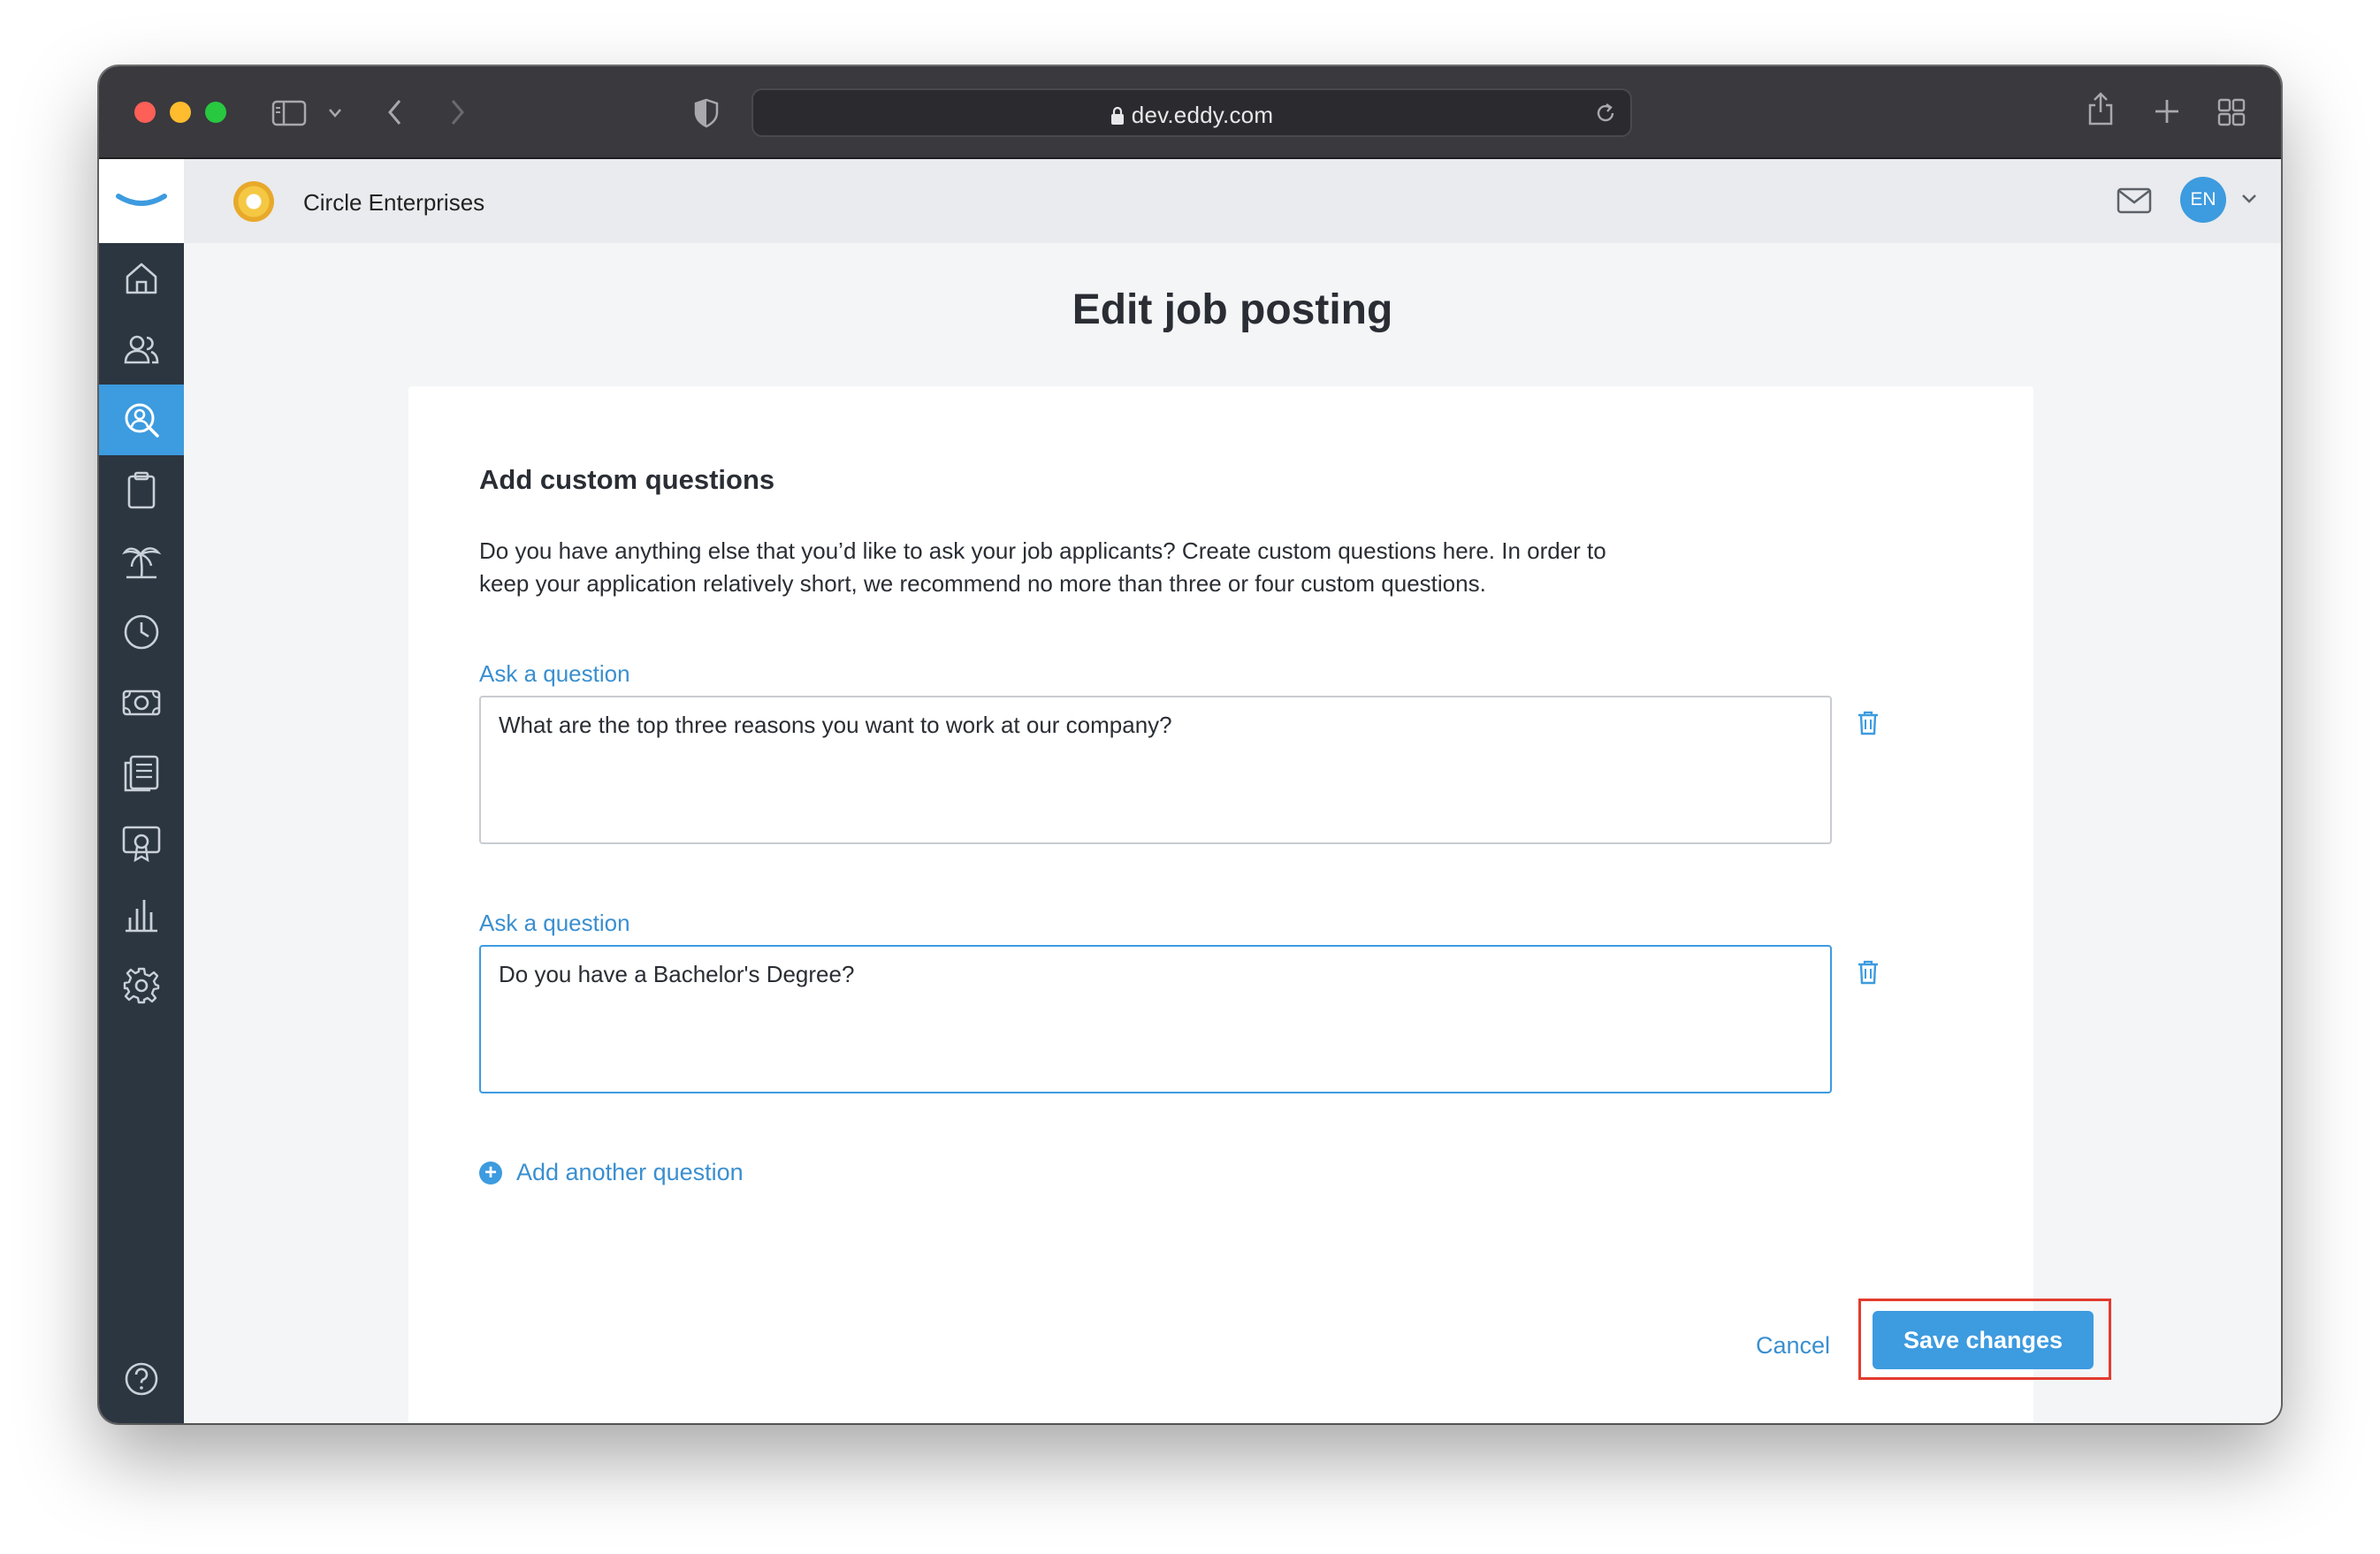 The width and height of the screenshot is (2380, 1554). I want to click on cancel-button: Cancel, so click(1793, 1346).